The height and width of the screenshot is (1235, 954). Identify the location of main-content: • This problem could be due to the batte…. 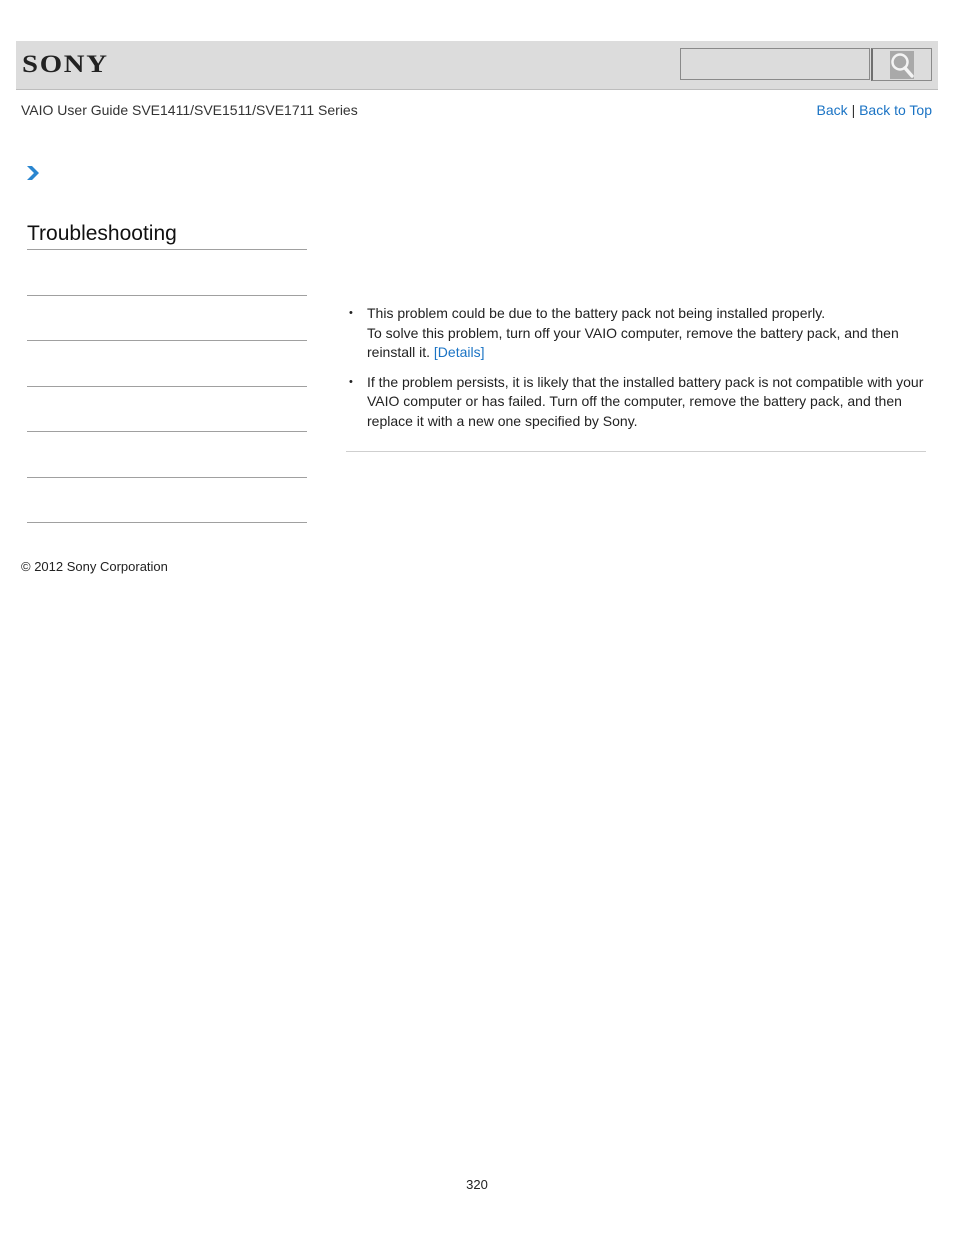
(636, 372).